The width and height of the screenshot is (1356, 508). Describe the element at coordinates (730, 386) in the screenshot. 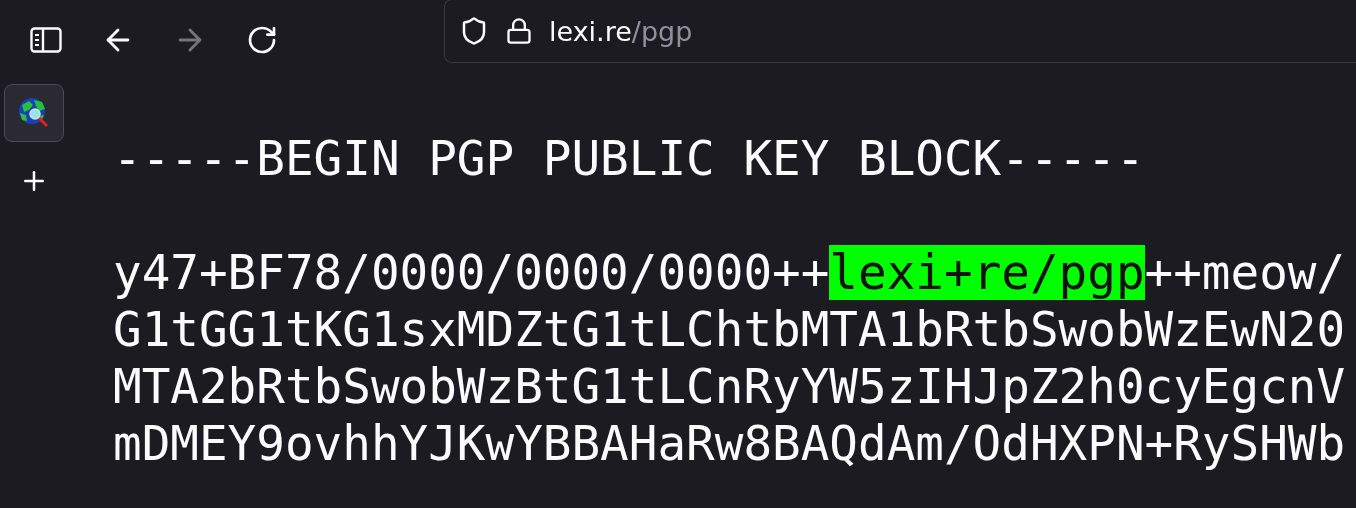

I see `key-line: MTA2bRtbSwobWzBtG1tLCnRyYW5zIHJpZ2h0cyEgcnV` at that location.